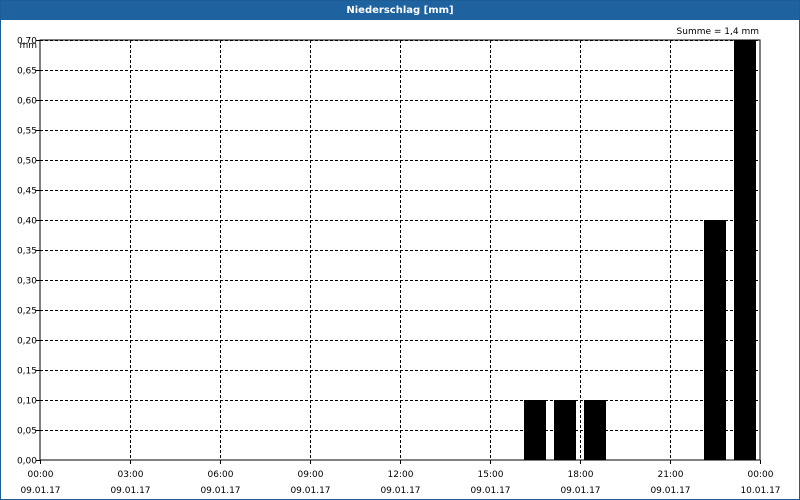 The width and height of the screenshot is (800, 500). Describe the element at coordinates (760, 491) in the screenshot. I see `x-tick-date: 10.01.17` at that location.